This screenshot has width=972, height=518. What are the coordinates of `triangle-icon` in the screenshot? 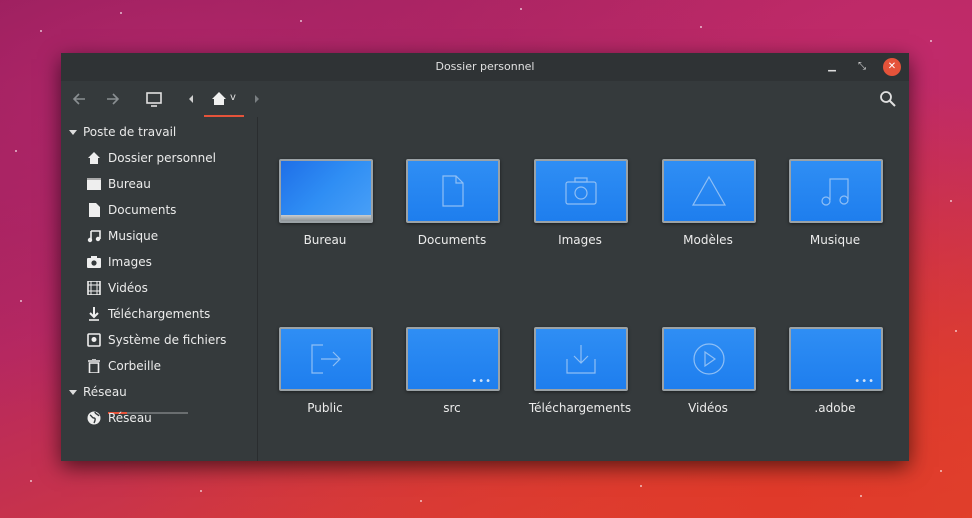 It's located at (709, 191).